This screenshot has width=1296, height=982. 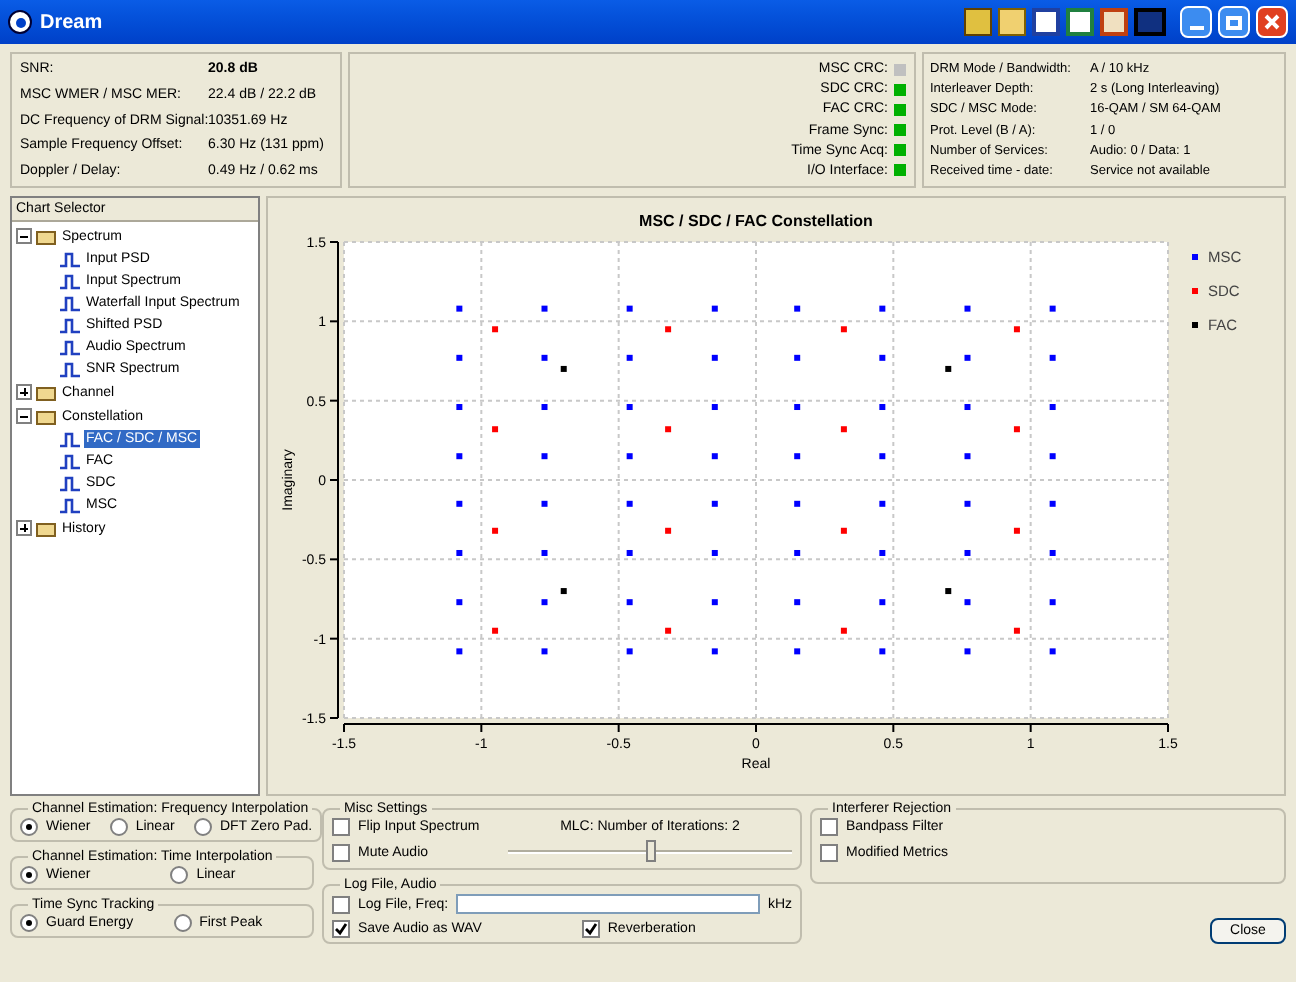 What do you see at coordinates (71, 22) in the screenshot?
I see `window-title: Dream` at bounding box center [71, 22].